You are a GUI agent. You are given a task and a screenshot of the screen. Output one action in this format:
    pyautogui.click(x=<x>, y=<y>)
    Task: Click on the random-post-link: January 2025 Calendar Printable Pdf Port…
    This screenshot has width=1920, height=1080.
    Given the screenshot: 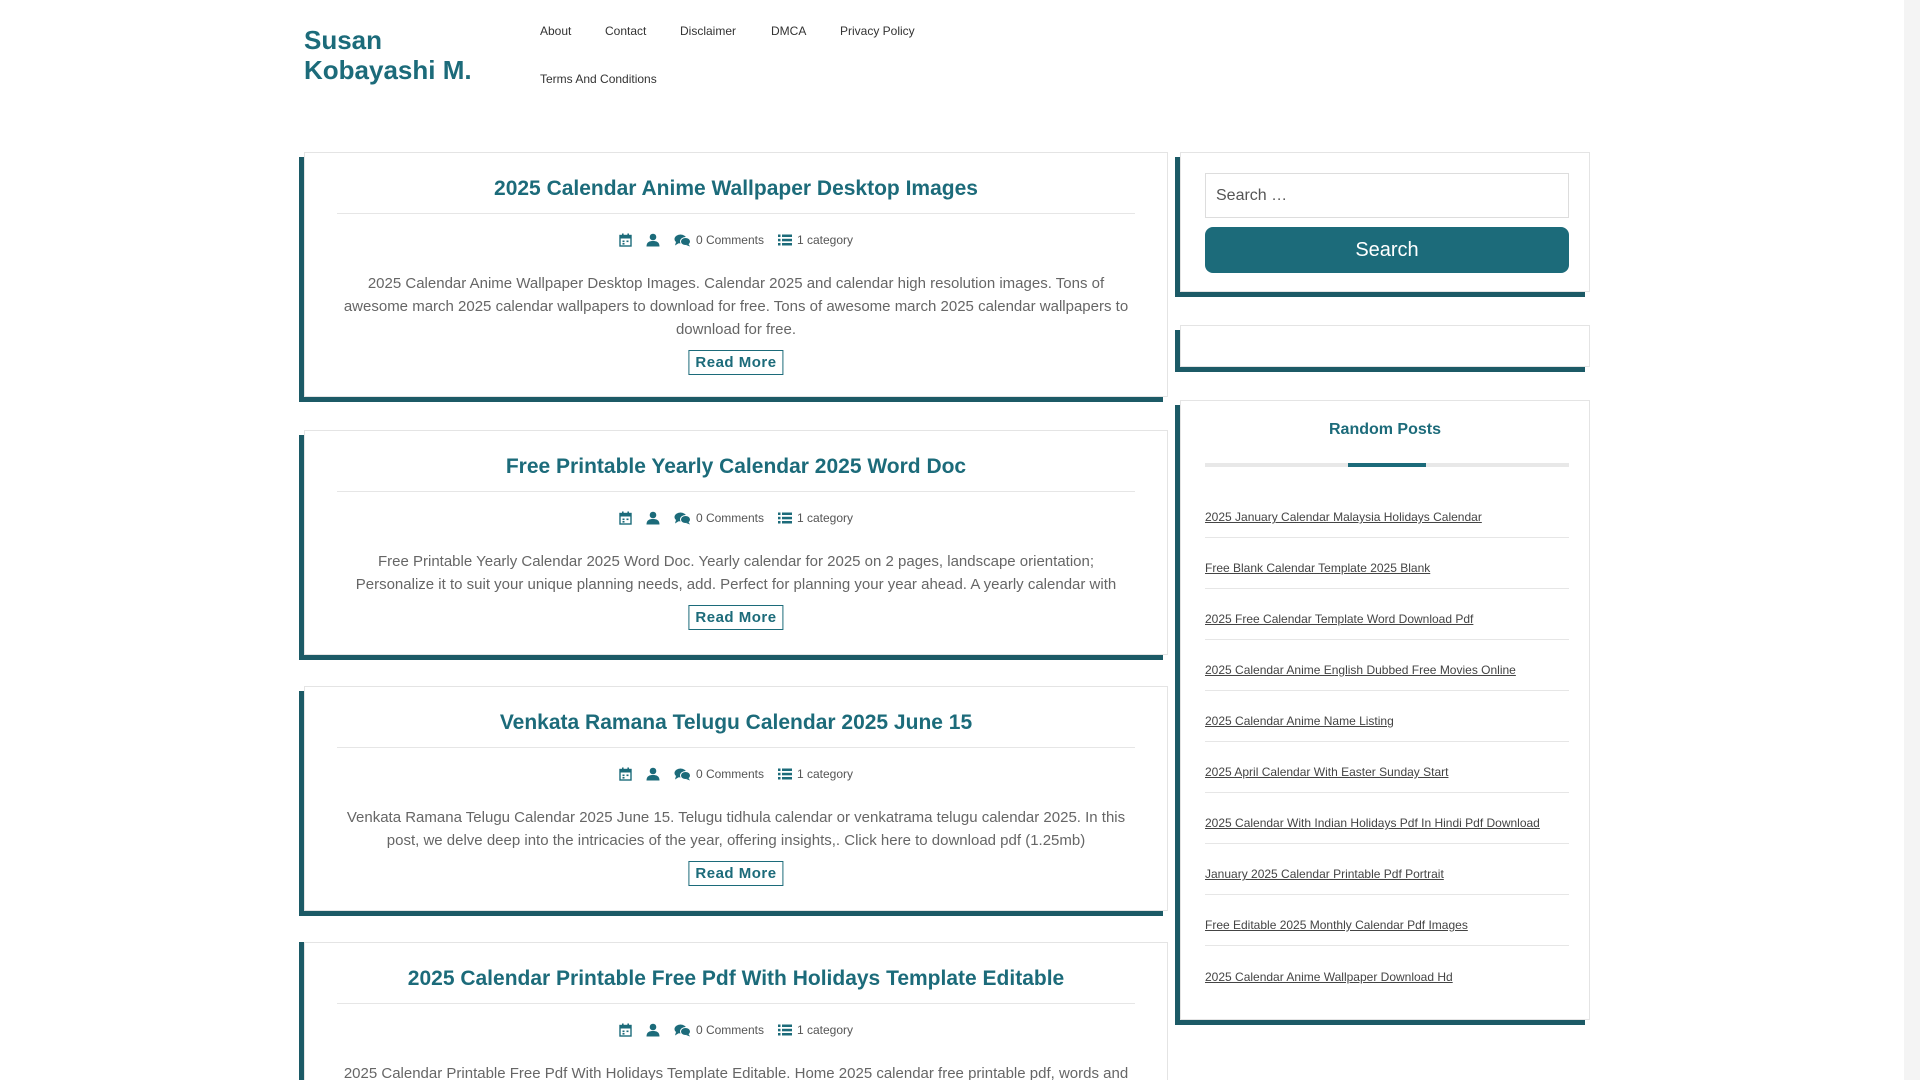 What is the action you would take?
    pyautogui.click(x=1324, y=874)
    